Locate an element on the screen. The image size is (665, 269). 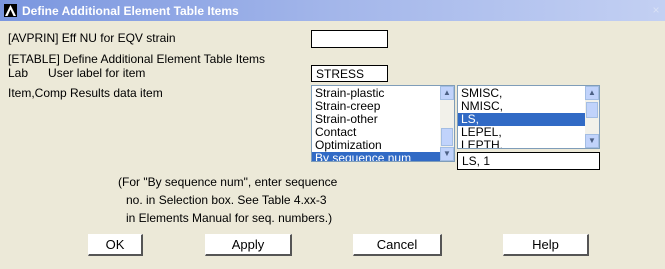
note-line: no. in Selection box. See Table 4.xx-3 is located at coordinates (226, 200).